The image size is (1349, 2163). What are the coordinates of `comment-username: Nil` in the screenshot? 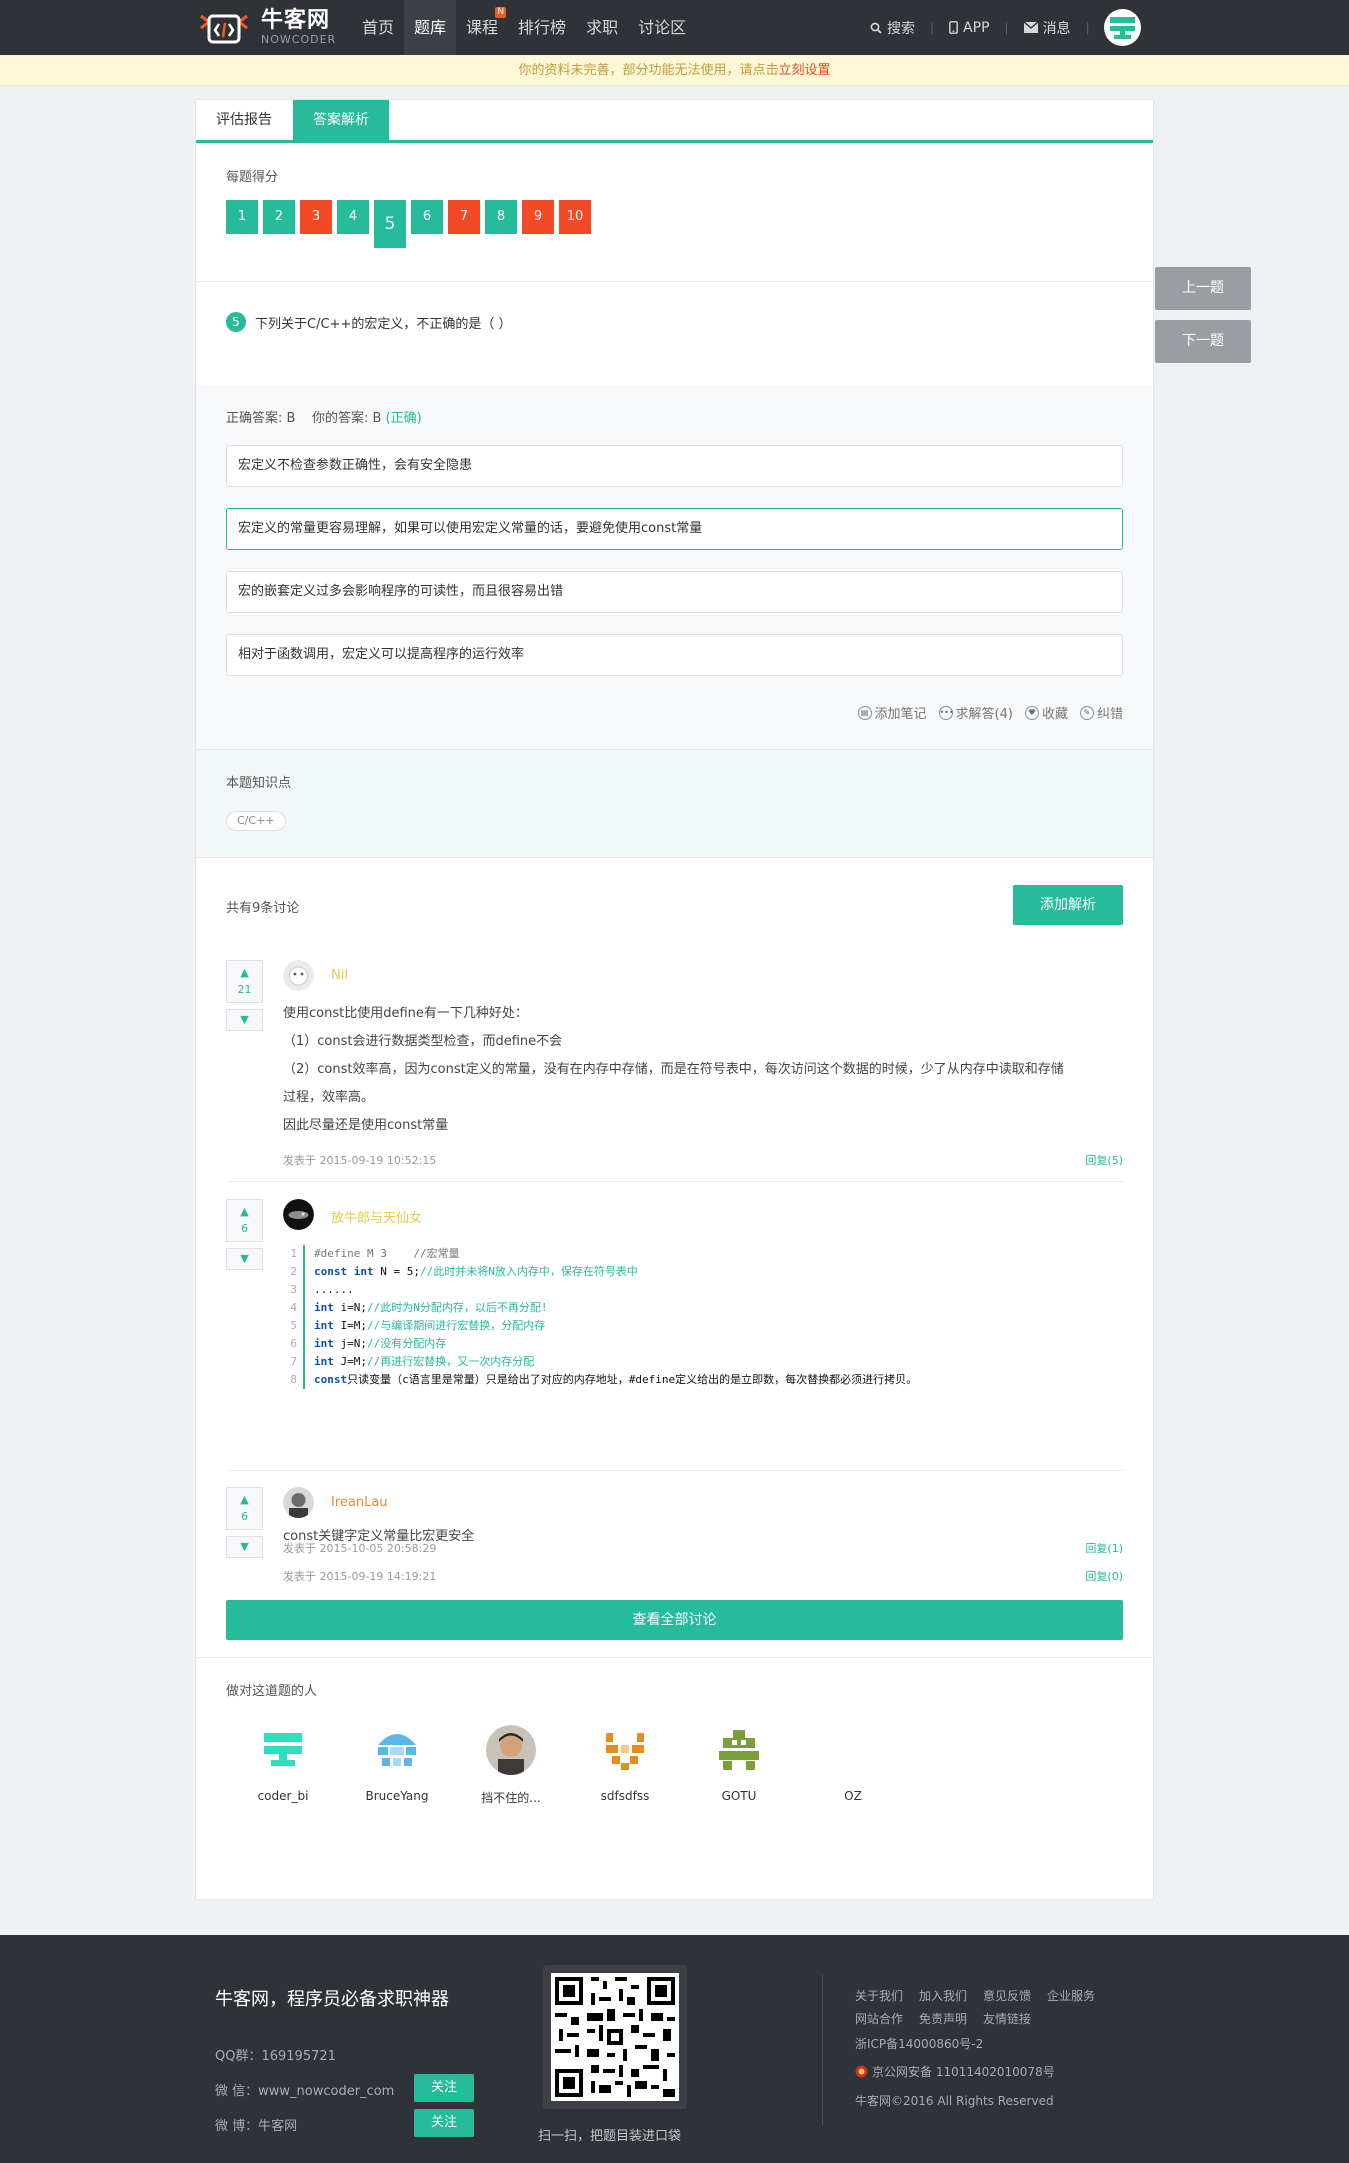 It's located at (339, 975).